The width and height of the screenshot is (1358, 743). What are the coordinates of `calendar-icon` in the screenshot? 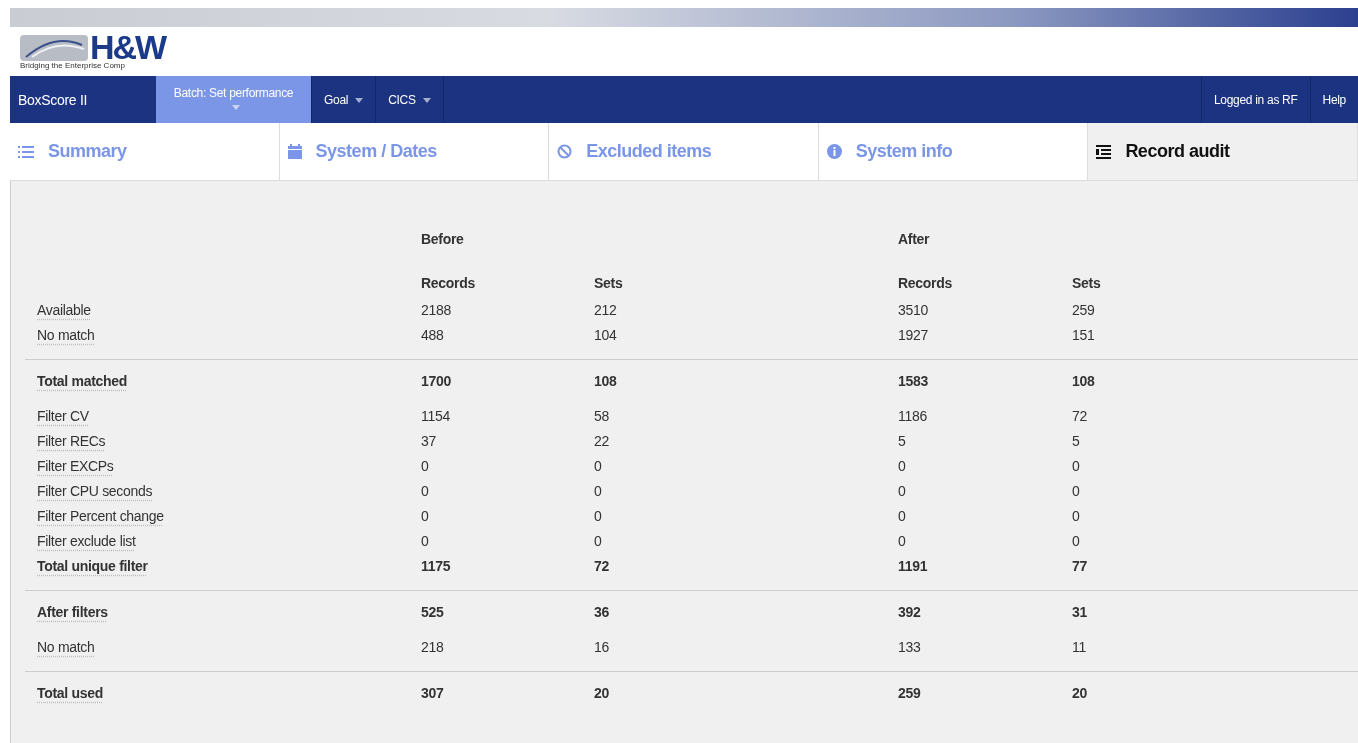 It's located at (294, 151).